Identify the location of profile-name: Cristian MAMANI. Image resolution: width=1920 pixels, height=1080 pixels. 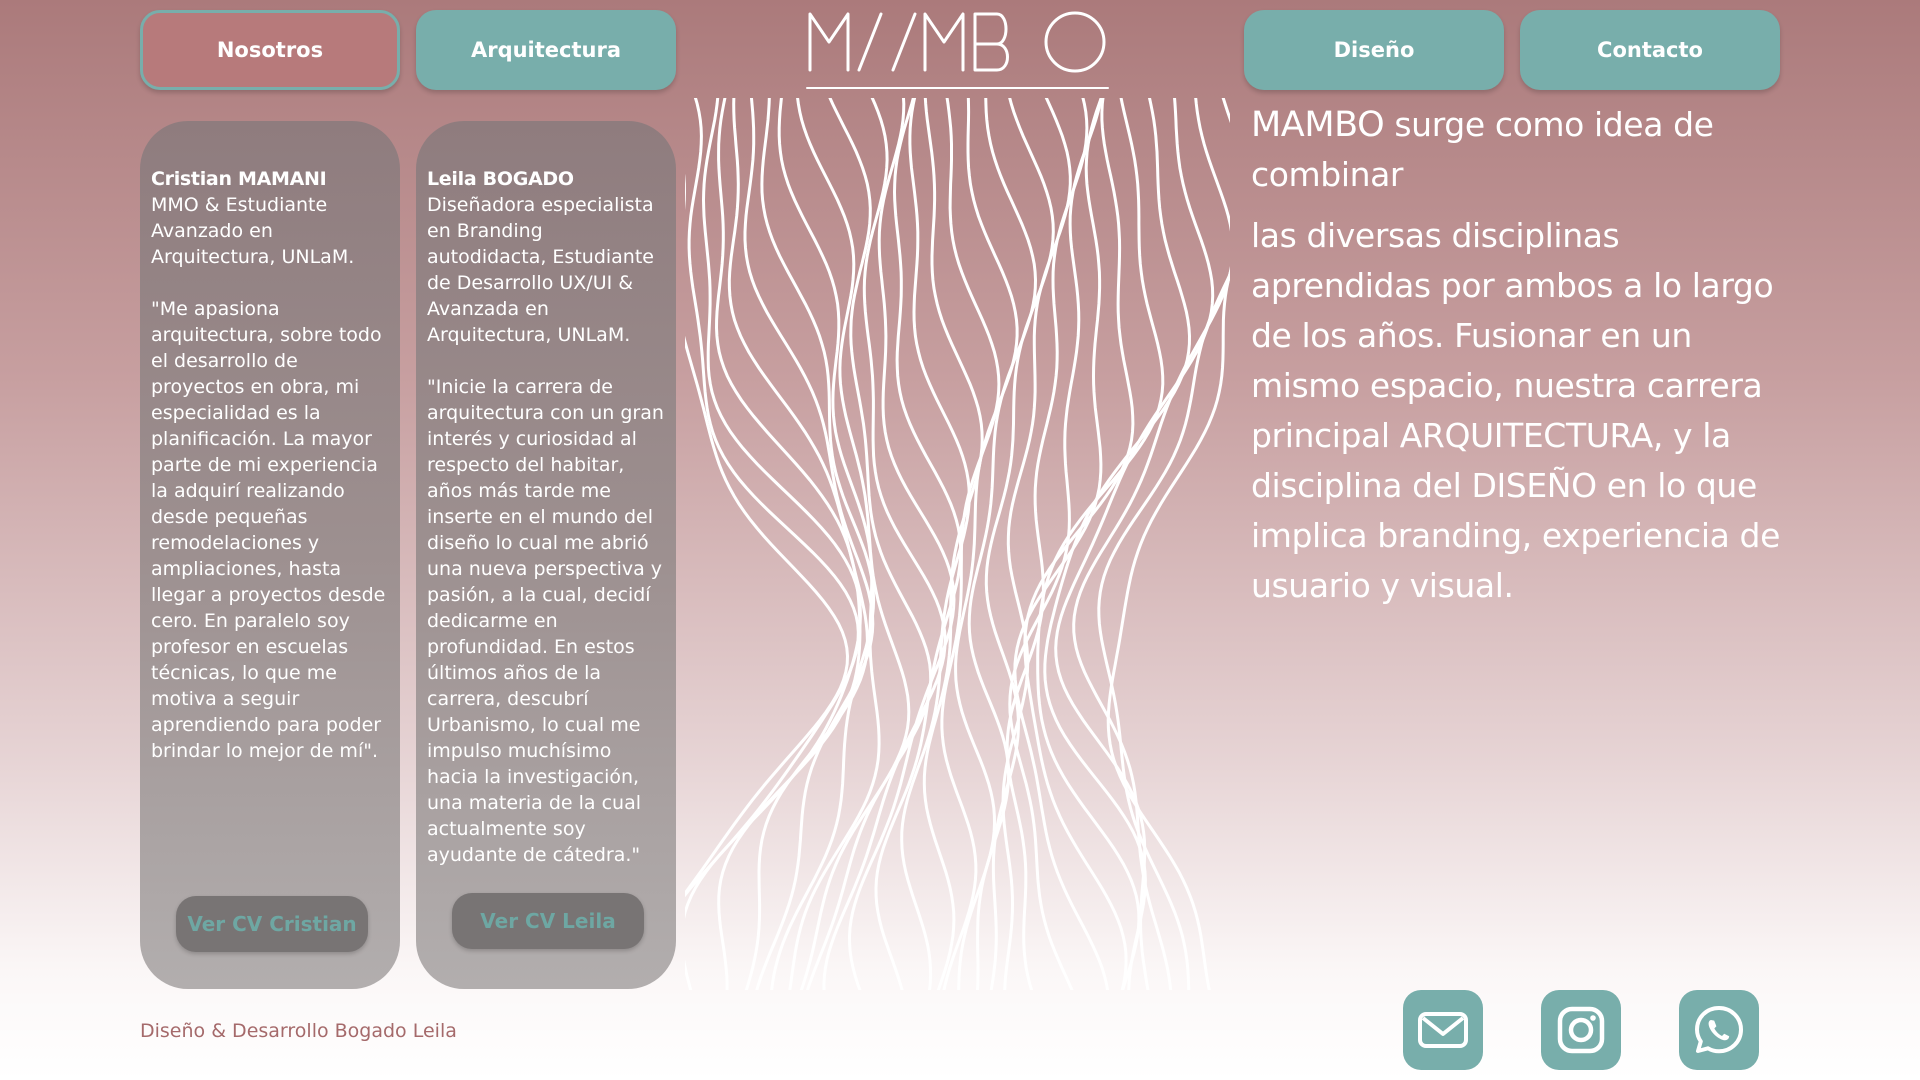
(239, 179).